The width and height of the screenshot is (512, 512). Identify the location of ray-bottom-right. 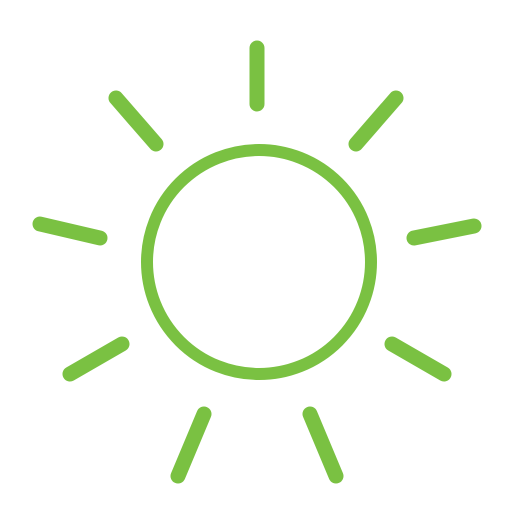
(418, 359).